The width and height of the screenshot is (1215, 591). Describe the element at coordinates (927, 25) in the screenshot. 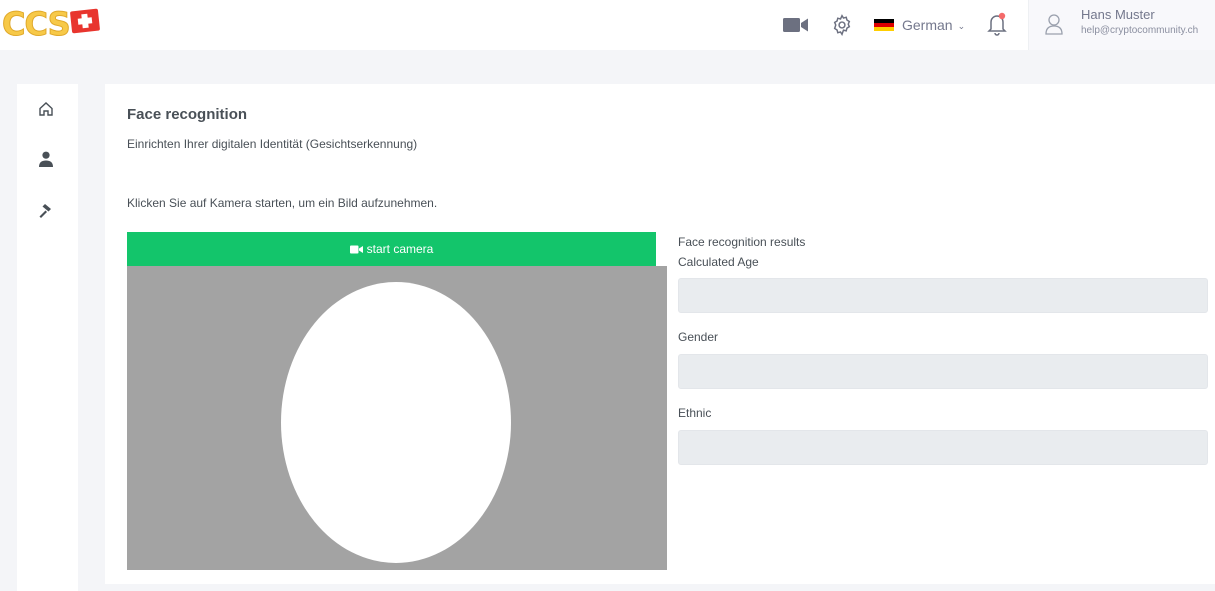

I see `language-label: German` at that location.